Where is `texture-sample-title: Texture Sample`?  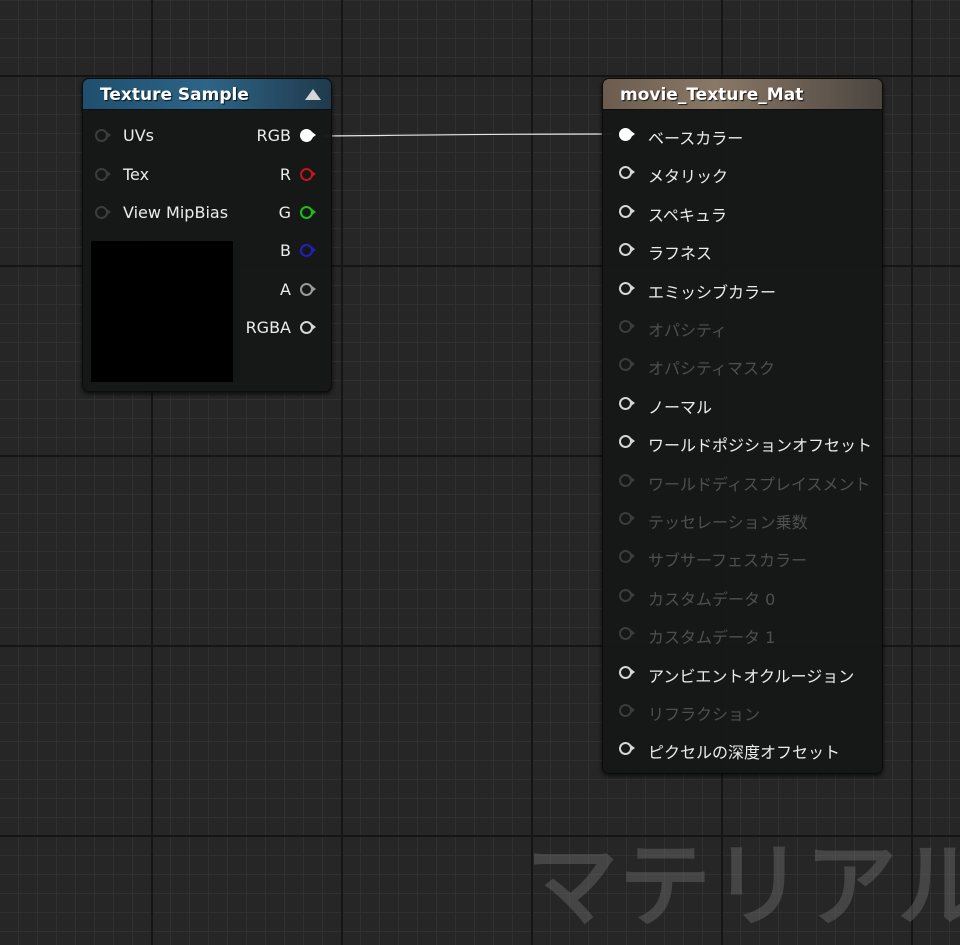
texture-sample-title: Texture Sample is located at coordinates (174, 95).